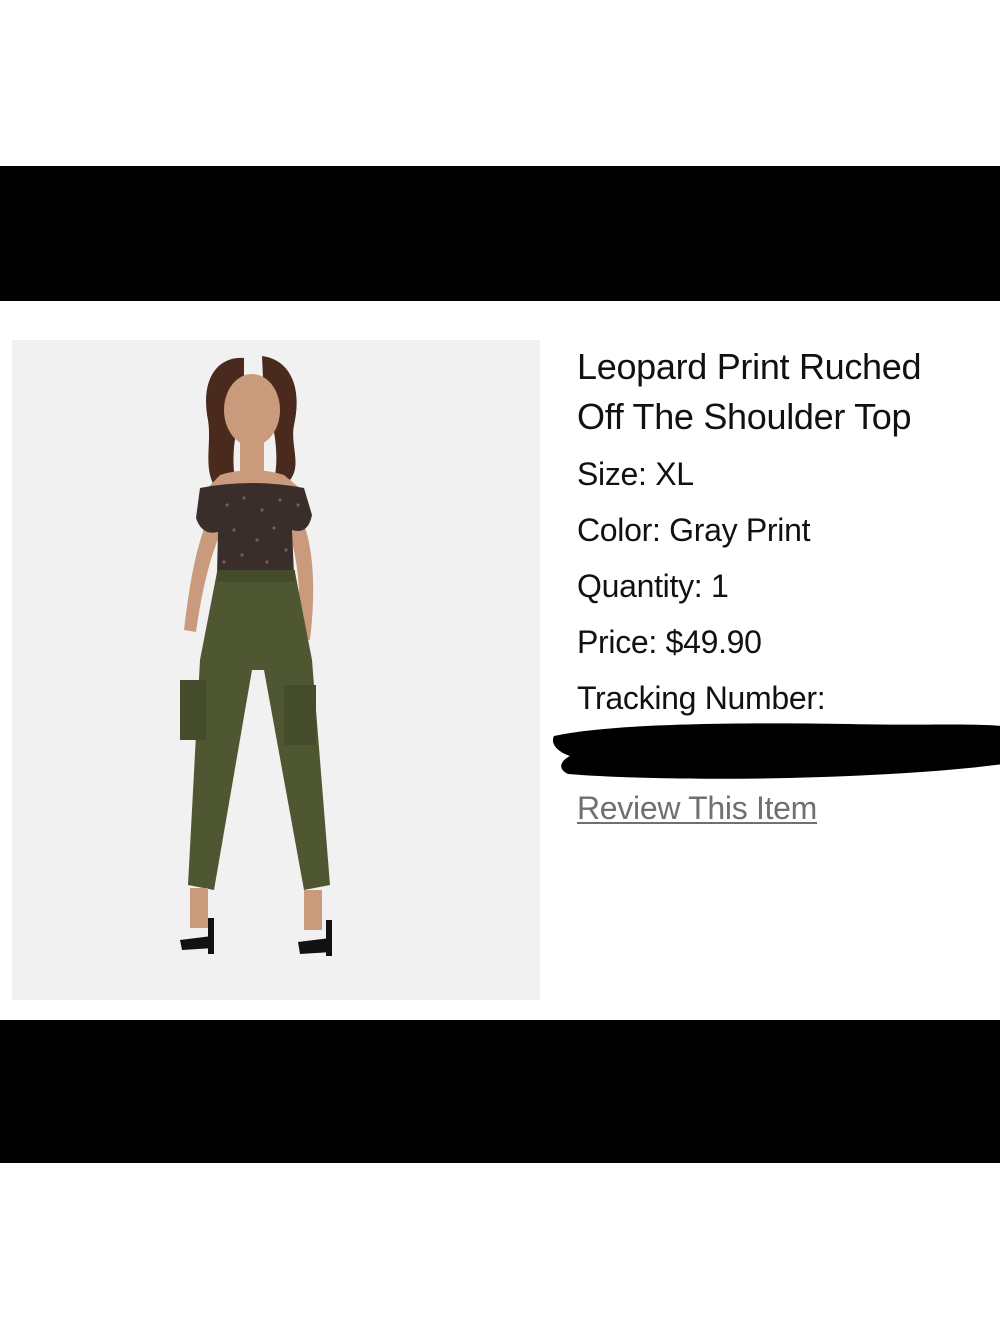 The image size is (1000, 1333). Describe the element at coordinates (669, 642) in the screenshot. I see `price-text: Price: $49.90` at that location.